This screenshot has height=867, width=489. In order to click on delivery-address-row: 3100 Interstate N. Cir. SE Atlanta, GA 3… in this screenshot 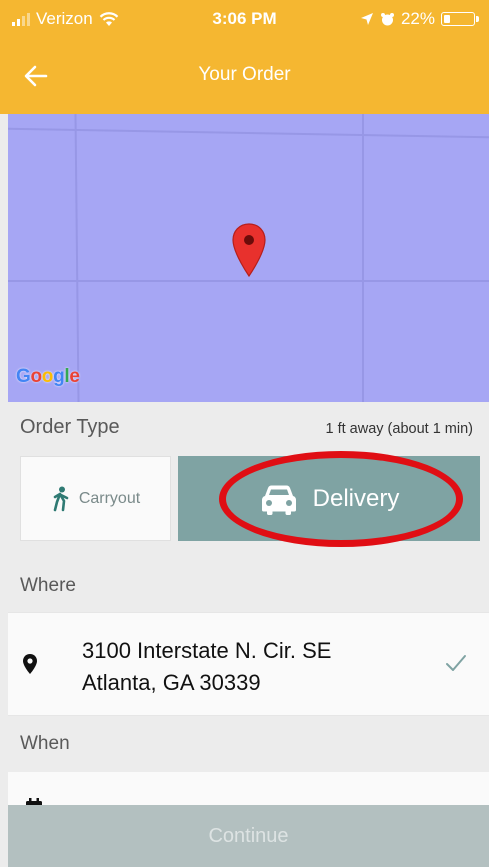, I will do `click(248, 664)`.